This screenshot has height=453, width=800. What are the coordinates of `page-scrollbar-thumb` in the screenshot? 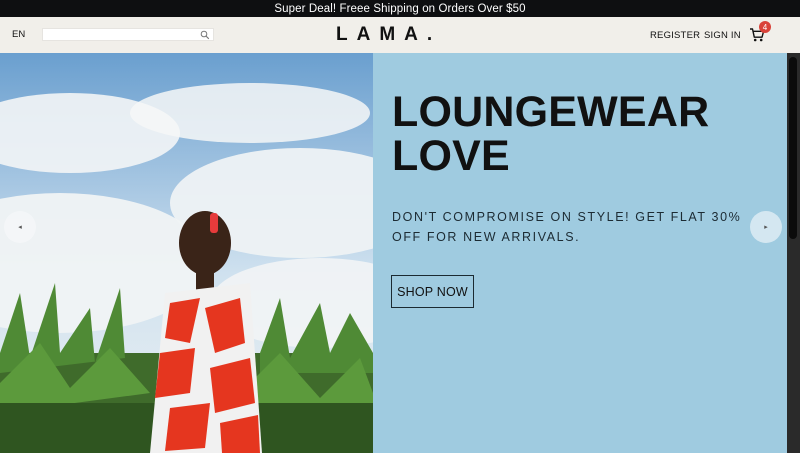 It's located at (793, 148).